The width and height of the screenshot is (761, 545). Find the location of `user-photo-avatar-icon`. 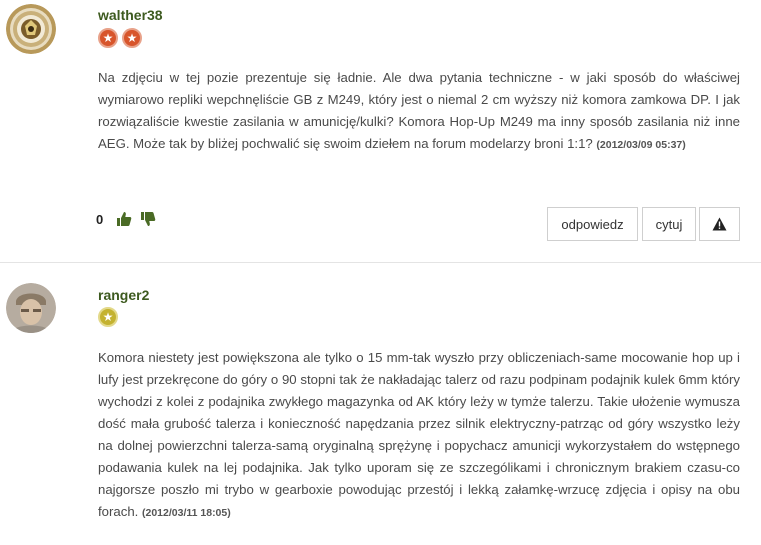

user-photo-avatar-icon is located at coordinates (31, 308).